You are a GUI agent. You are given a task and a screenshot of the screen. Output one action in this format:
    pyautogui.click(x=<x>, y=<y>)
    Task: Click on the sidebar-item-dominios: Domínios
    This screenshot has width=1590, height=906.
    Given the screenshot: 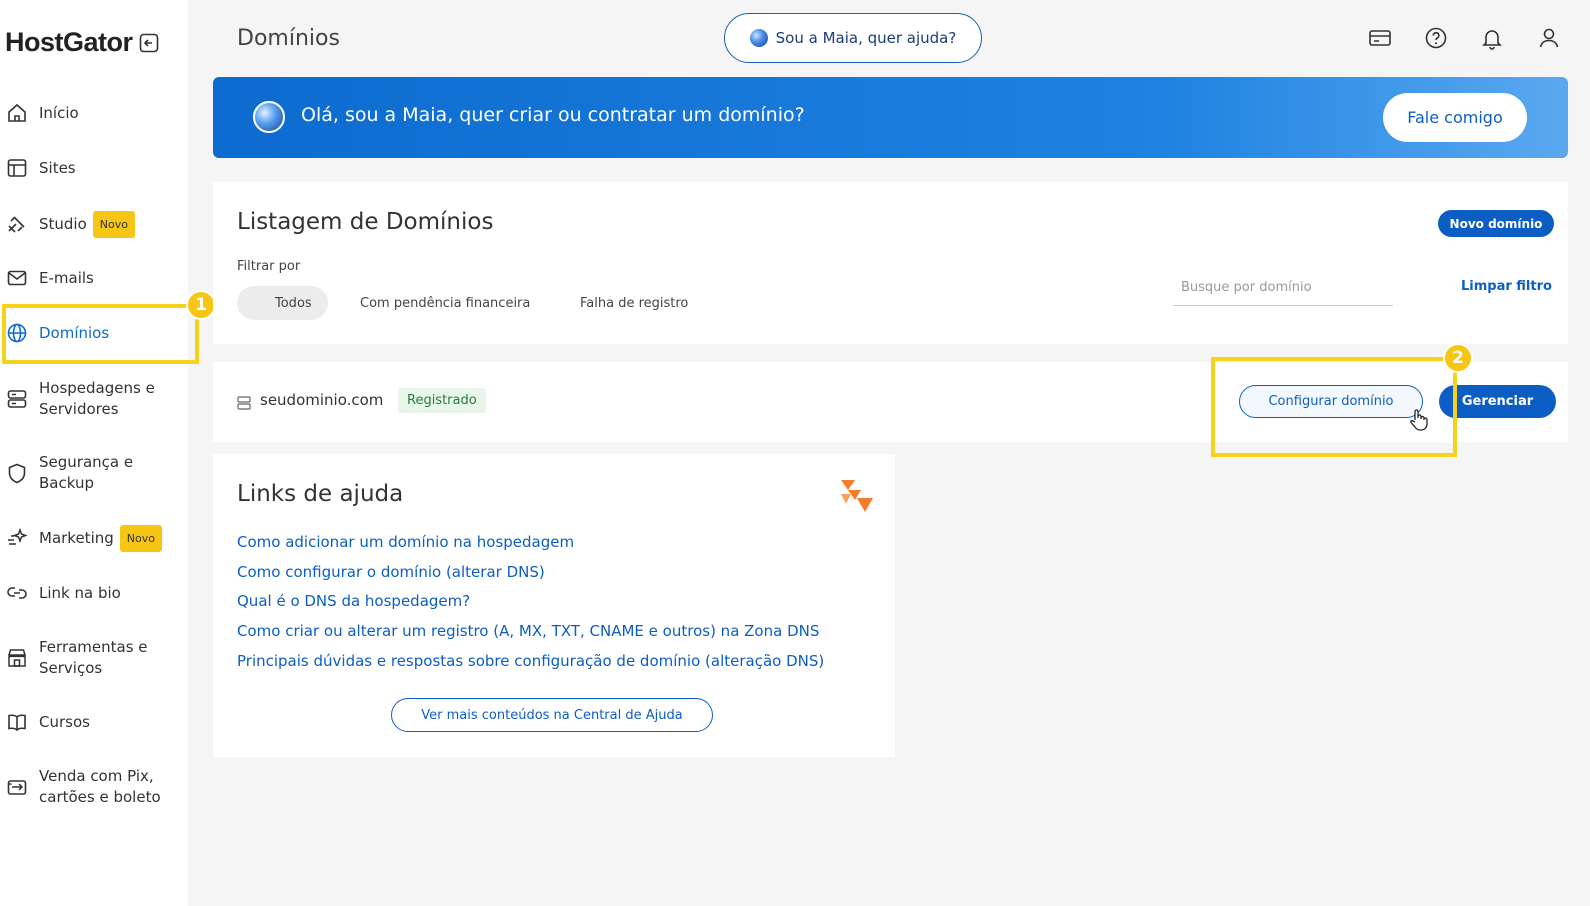 What is the action you would take?
    pyautogui.click(x=94, y=333)
    